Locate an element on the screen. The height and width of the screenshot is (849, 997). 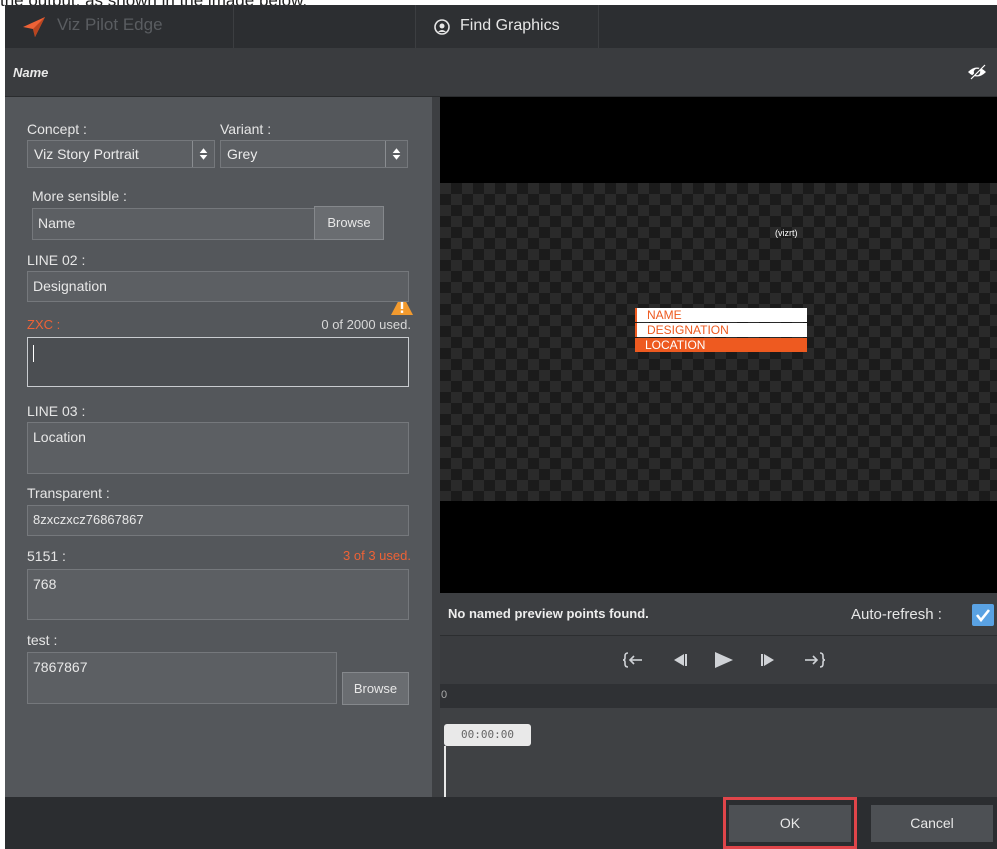
checkmark-icon is located at coordinates (983, 616).